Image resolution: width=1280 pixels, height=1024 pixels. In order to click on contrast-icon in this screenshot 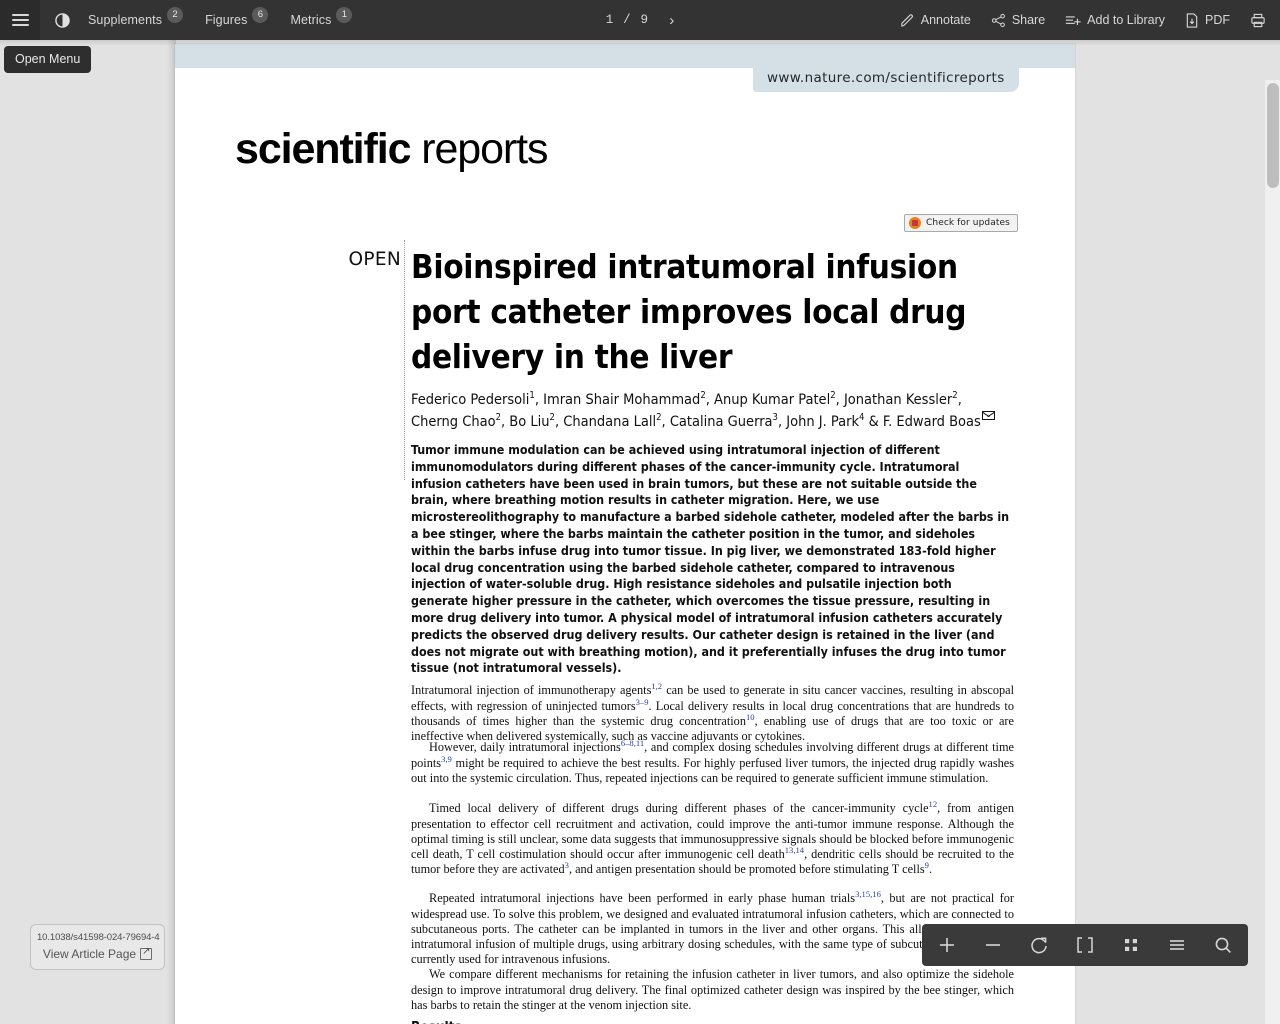, I will do `click(62, 20)`.